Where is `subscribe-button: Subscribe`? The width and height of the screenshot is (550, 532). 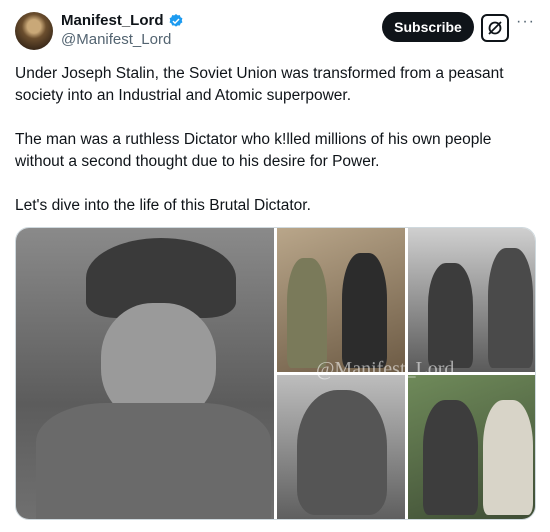 subscribe-button: Subscribe is located at coordinates (428, 27).